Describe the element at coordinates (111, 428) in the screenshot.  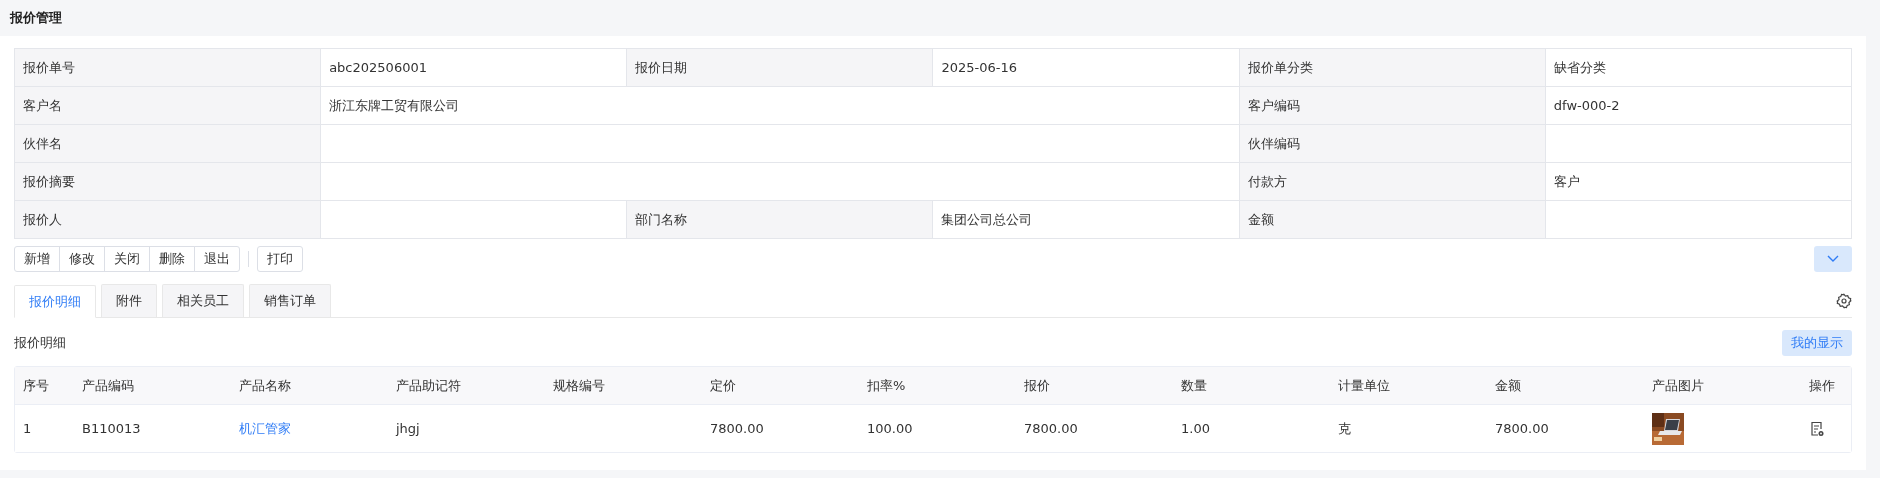
I see `table-cell-text: B110013` at that location.